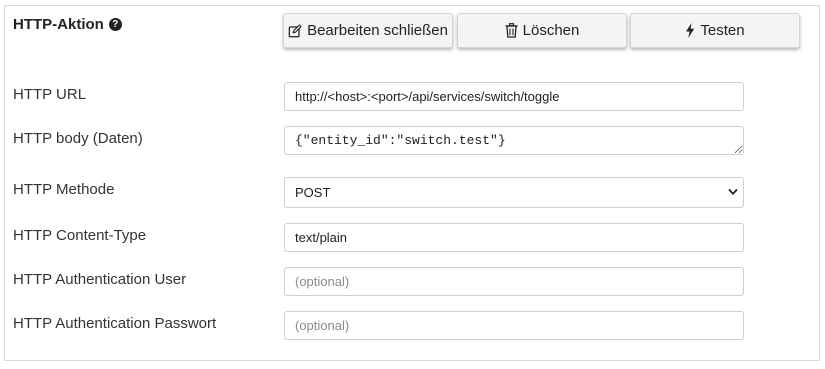 This screenshot has width=825, height=369. I want to click on edit-close-button: Bearbeiten schließen, so click(368, 30).